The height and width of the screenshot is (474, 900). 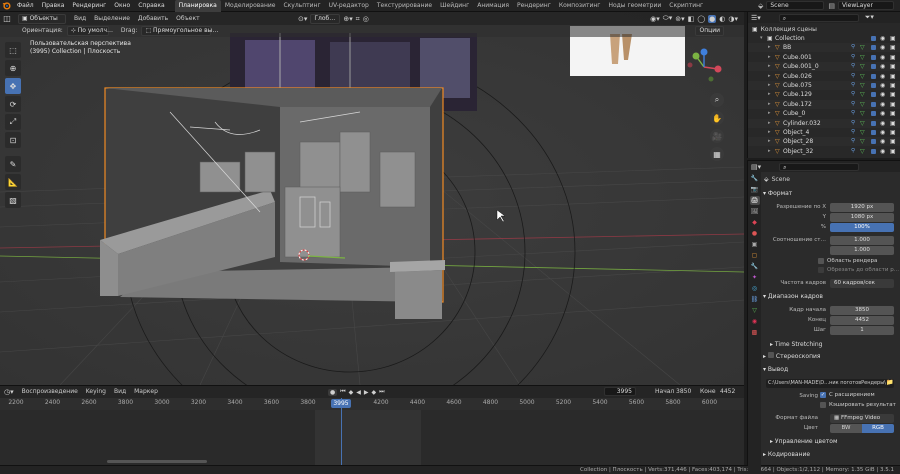 I want to click on transform-pivot-icon: ⊙▾, so click(x=302, y=19).